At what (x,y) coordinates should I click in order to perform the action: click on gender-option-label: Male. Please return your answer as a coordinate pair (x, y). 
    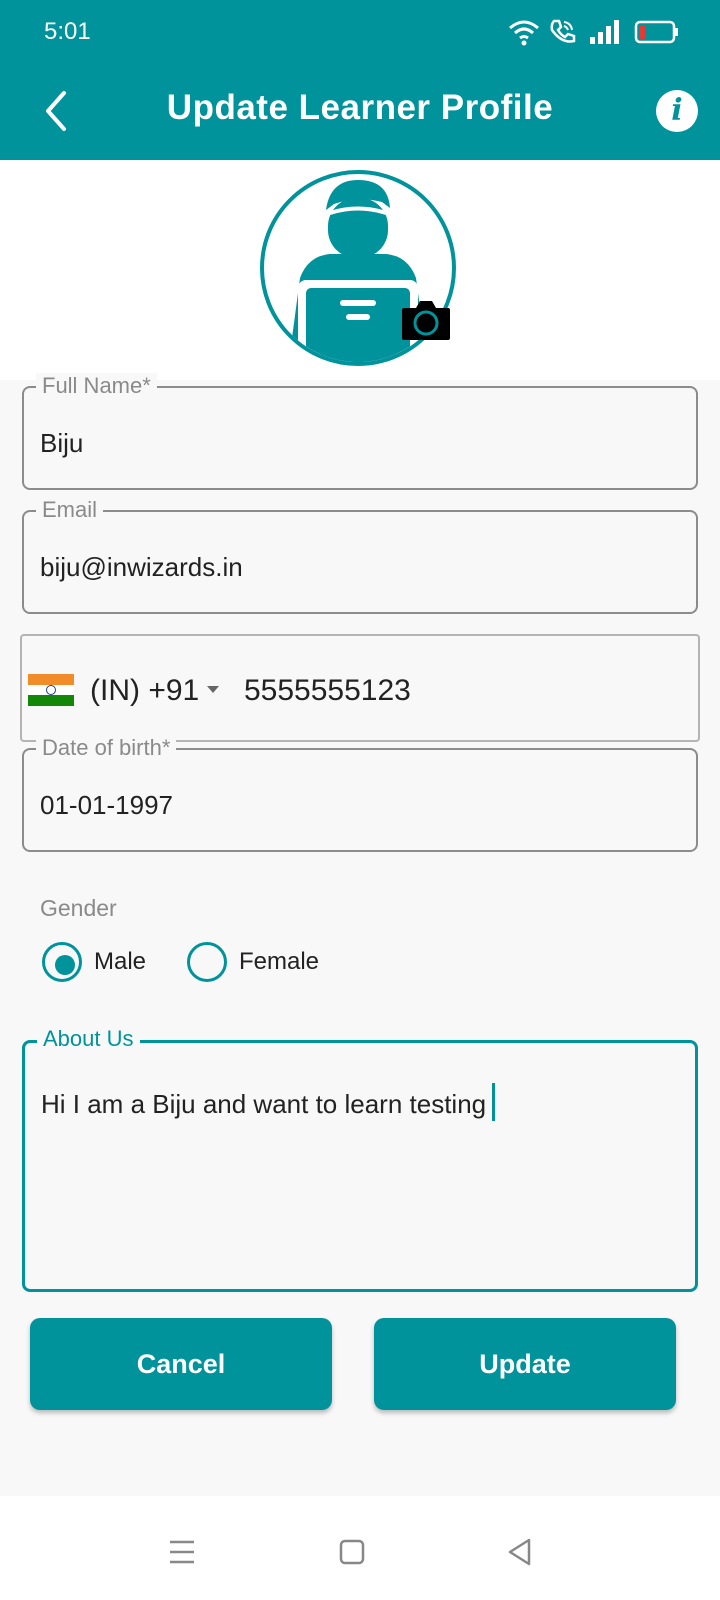
    Looking at the image, I should click on (120, 961).